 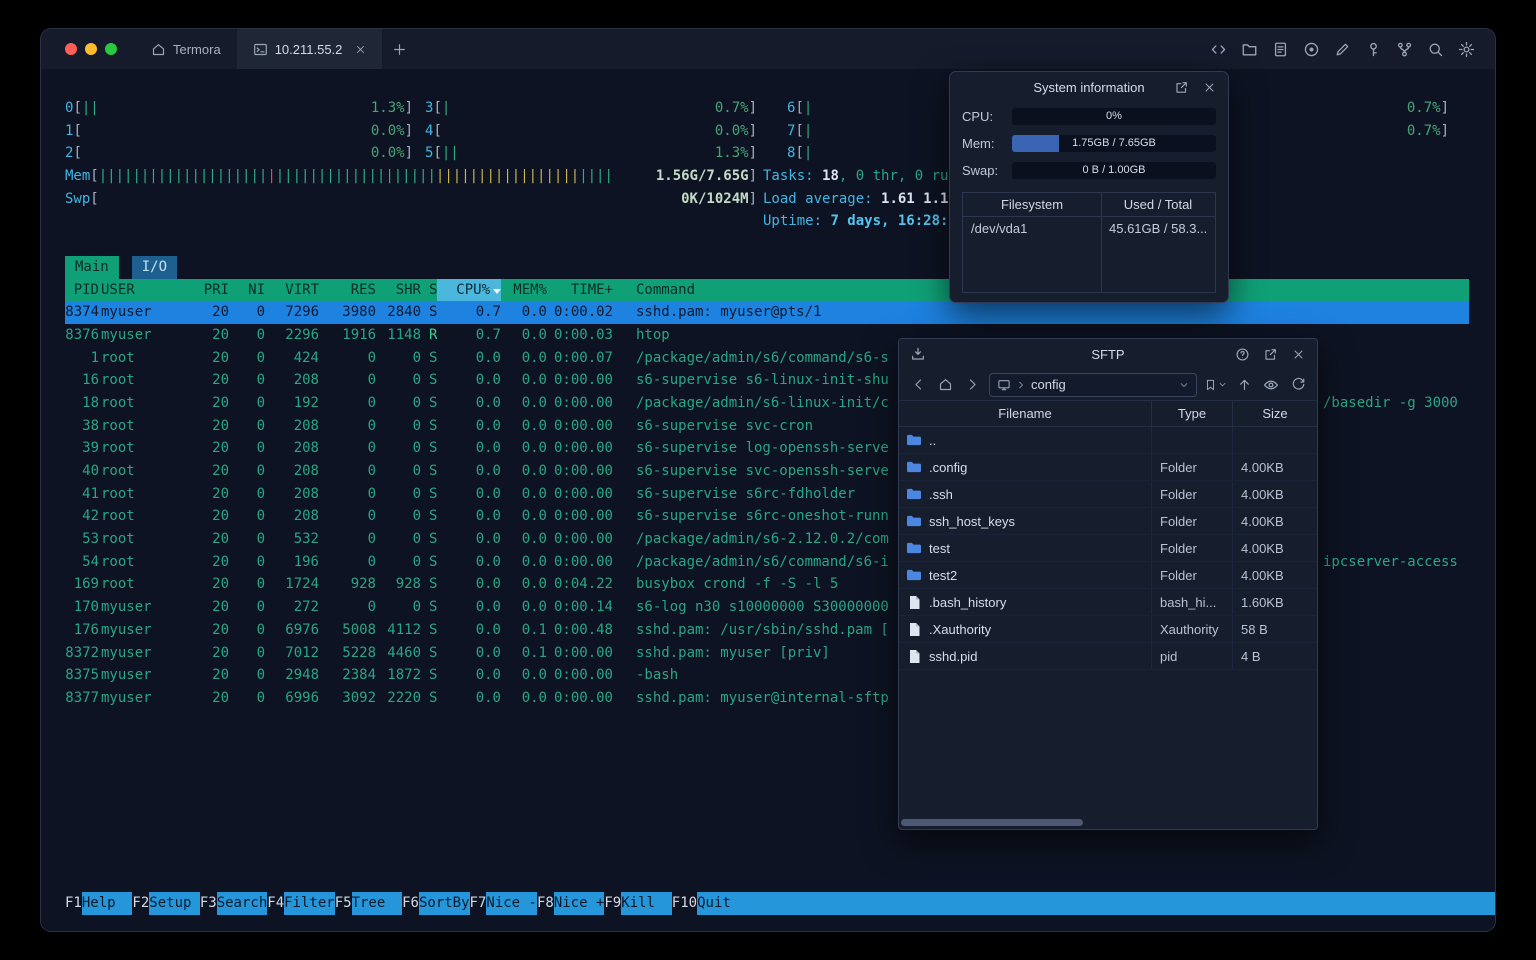 What do you see at coordinates (234, 903) in the screenshot?
I see `fkey-f3: F3 Search` at bounding box center [234, 903].